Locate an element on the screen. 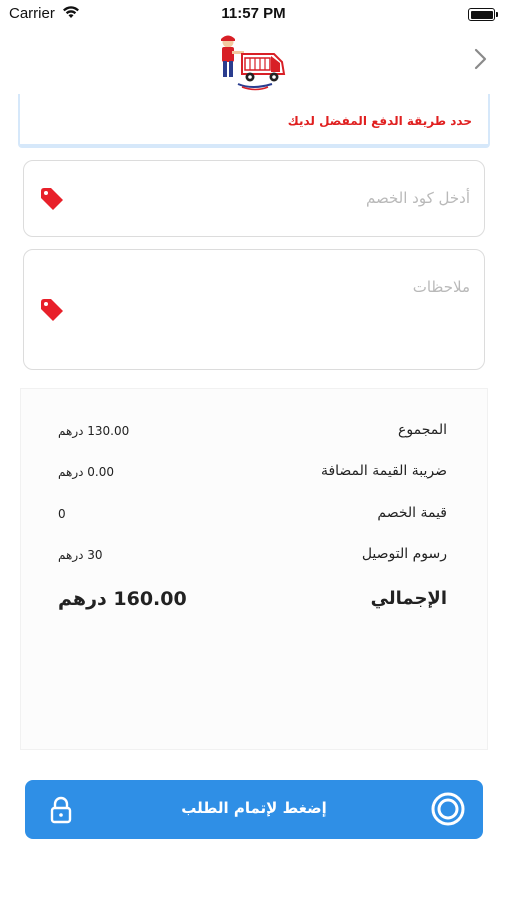 This screenshot has width=507, height=900. nav-bar is located at coordinates (253, 61).